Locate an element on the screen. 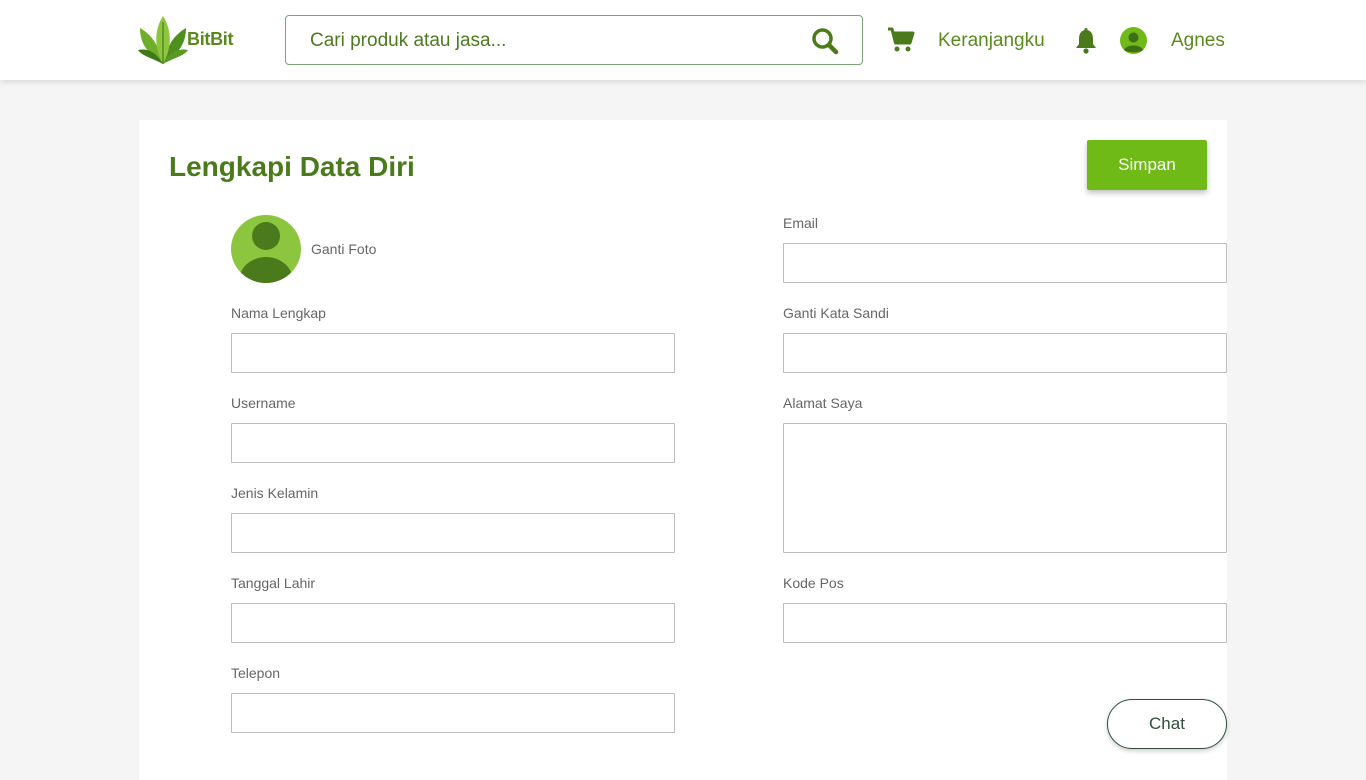 The image size is (1366, 780). gender-label: Jenis Kelamin is located at coordinates (275, 493).